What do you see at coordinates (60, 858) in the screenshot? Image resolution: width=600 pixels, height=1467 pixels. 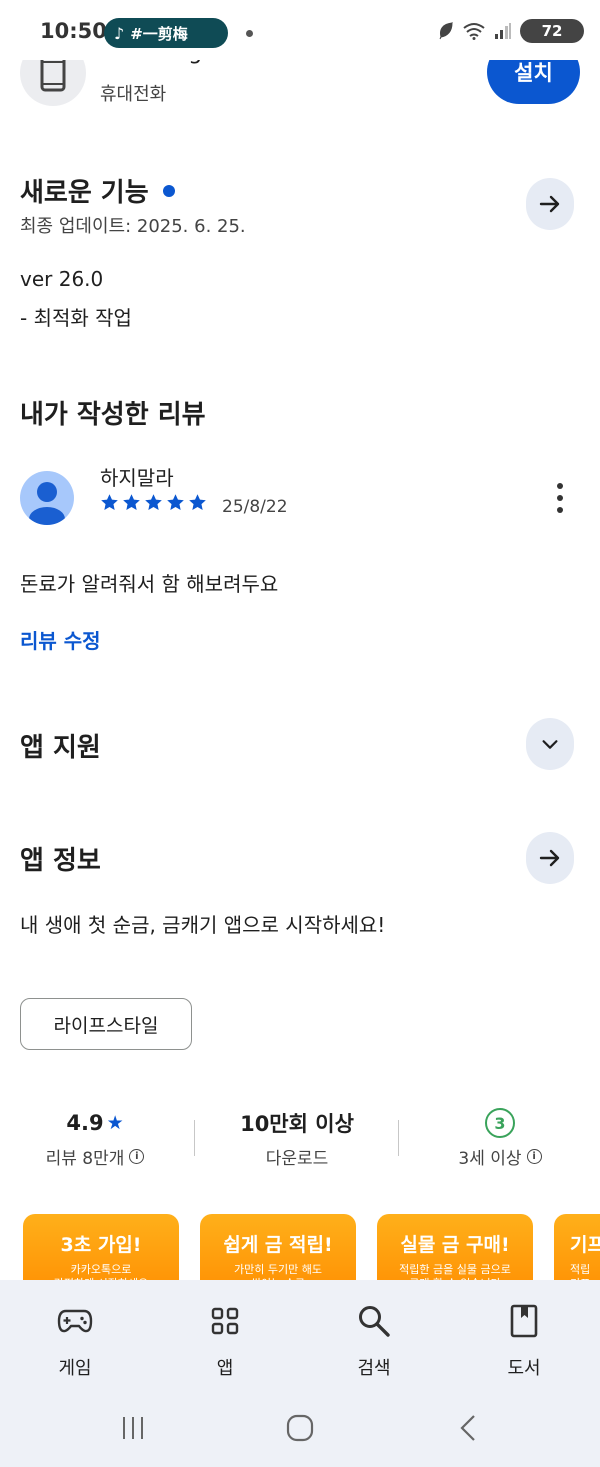 I see `app-info-title: 앱 정보` at bounding box center [60, 858].